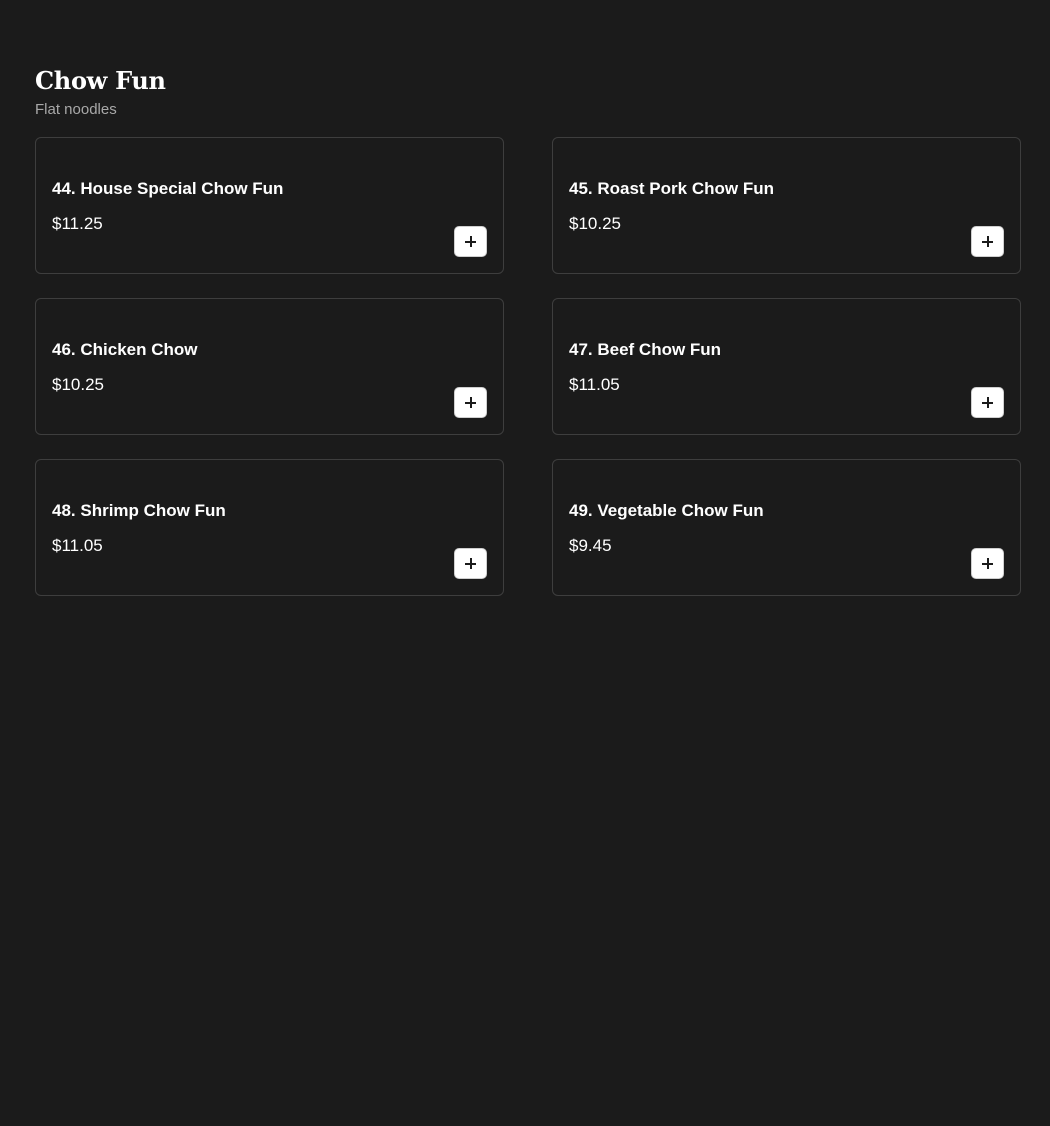 The width and height of the screenshot is (1050, 1126). I want to click on menu-item-price: $9.45, so click(590, 545).